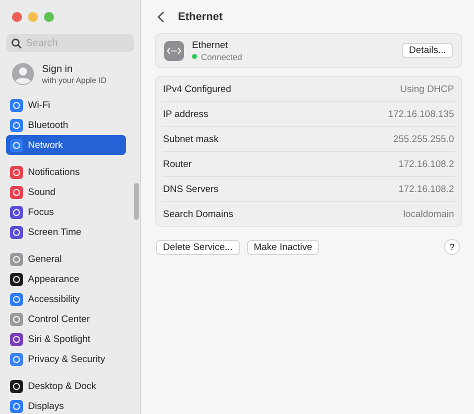 This screenshot has height=414, width=474. Describe the element at coordinates (200, 16) in the screenshot. I see `page-title: Ethernet` at that location.